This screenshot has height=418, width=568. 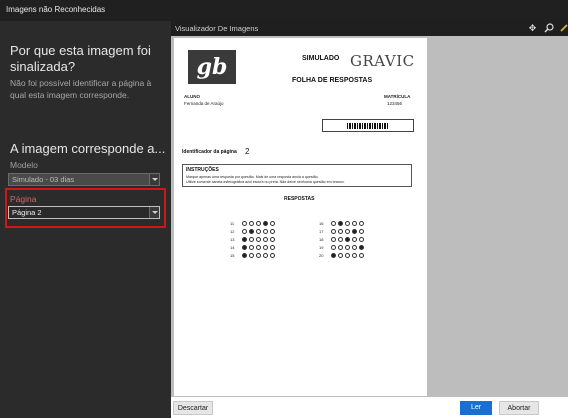 I want to click on viewer-header: Visualizador De Imagens ✥, so click(x=369, y=28).